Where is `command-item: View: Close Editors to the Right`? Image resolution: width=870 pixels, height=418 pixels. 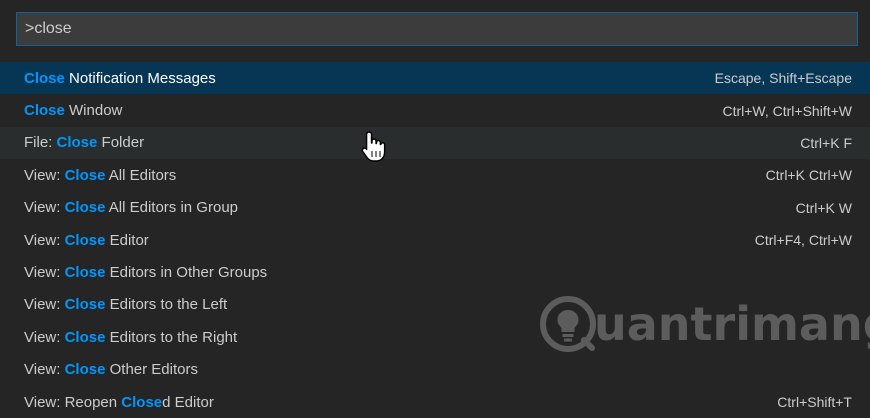
command-item: View: Close Editors to the Right is located at coordinates (435, 337).